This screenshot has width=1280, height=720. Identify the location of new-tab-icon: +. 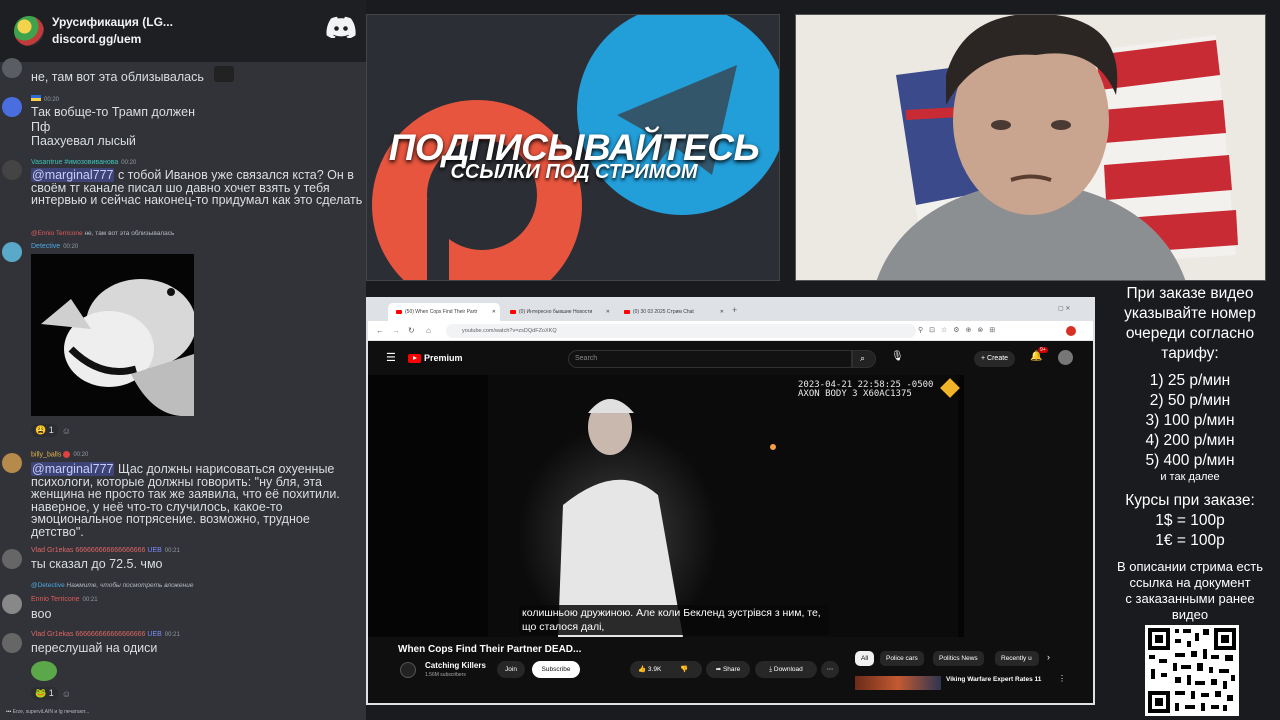
(734, 310).